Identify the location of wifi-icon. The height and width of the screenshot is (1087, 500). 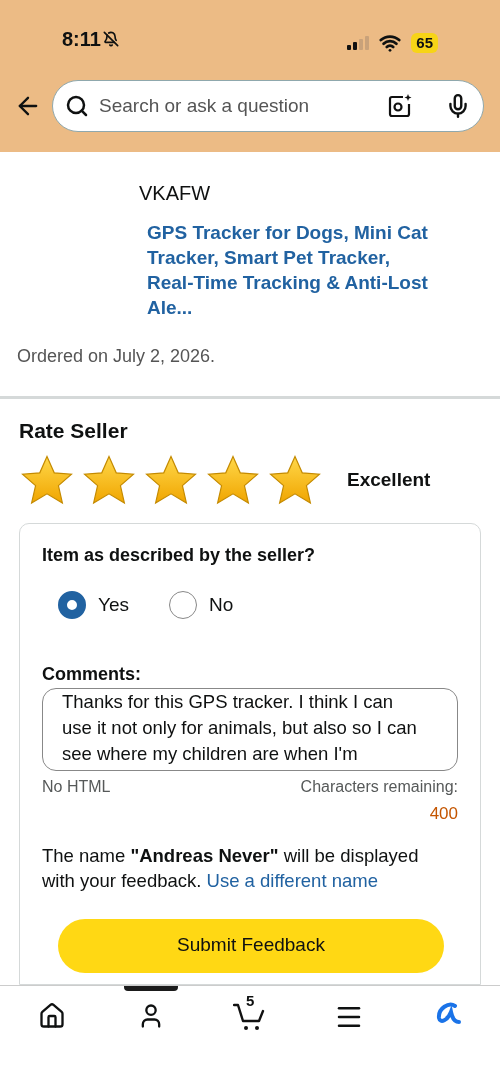
(390, 43).